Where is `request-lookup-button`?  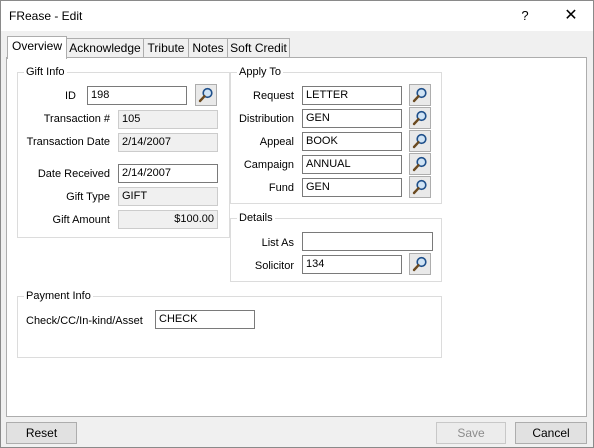 request-lookup-button is located at coordinates (420, 95).